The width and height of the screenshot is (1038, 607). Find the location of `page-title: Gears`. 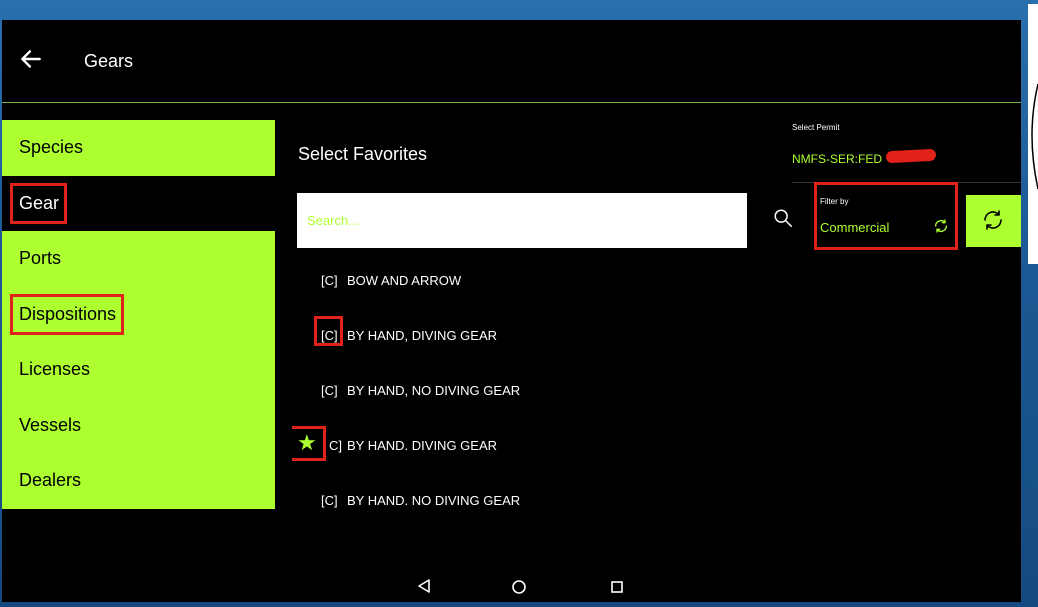

page-title: Gears is located at coordinates (109, 61).